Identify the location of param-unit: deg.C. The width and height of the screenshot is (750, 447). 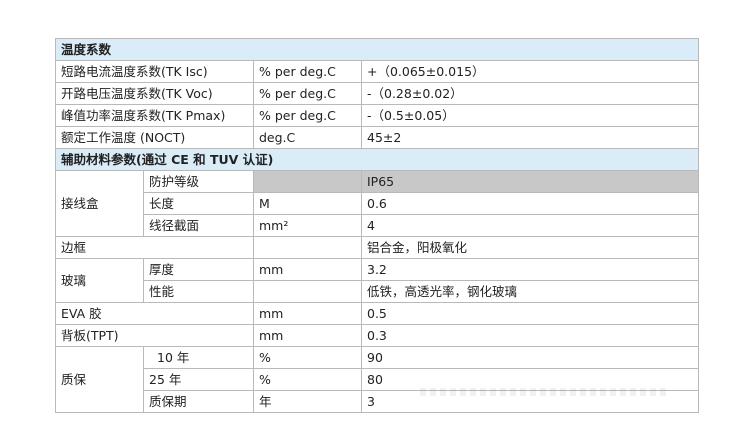
(307, 137).